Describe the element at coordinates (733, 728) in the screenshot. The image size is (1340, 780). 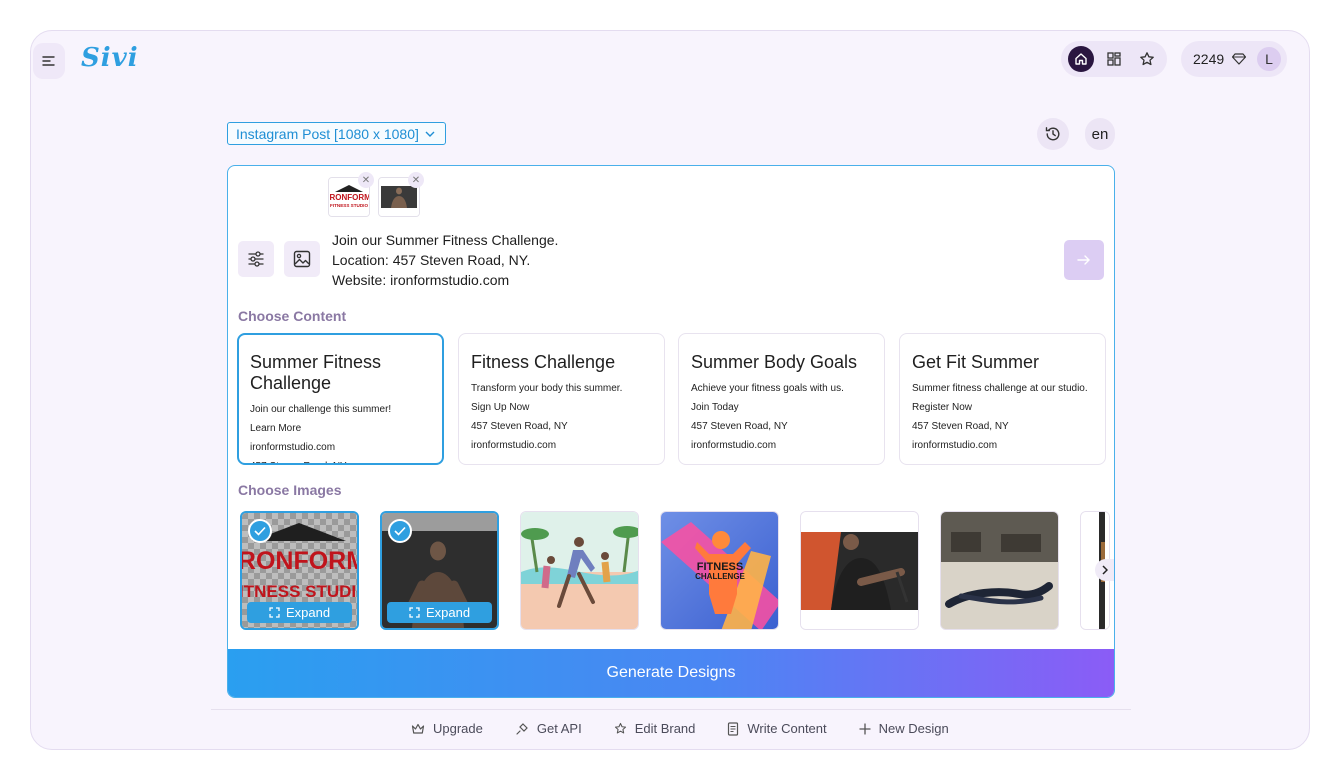
I see `document-icon` at that location.